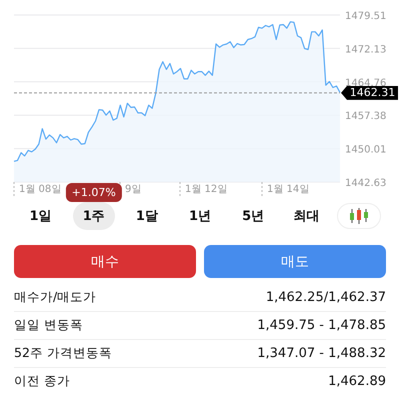 The height and width of the screenshot is (400, 400). Describe the element at coordinates (321, 325) in the screenshot. I see `stat-value: 1,459.75 - 1,478.85` at that location.